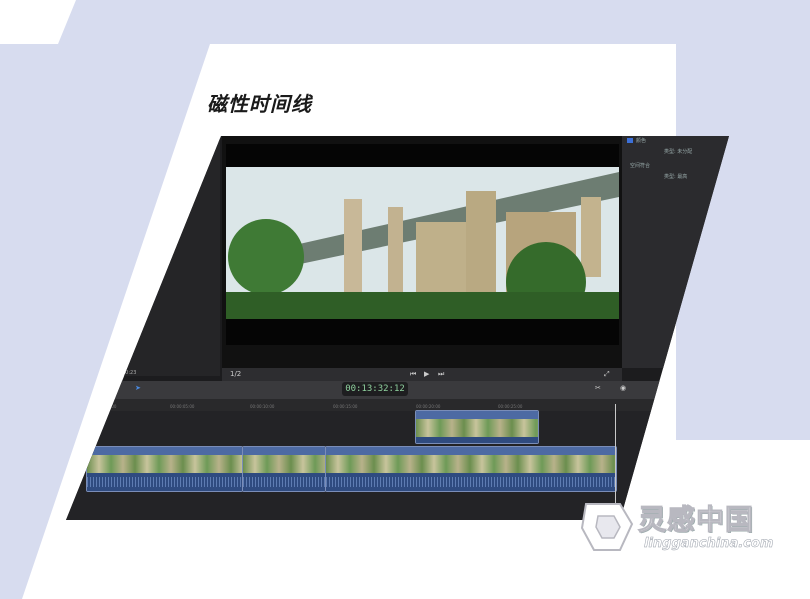 This screenshot has width=810, height=599. What do you see at coordinates (397, 405) in the screenshot?
I see `timeline-ruler` at bounding box center [397, 405].